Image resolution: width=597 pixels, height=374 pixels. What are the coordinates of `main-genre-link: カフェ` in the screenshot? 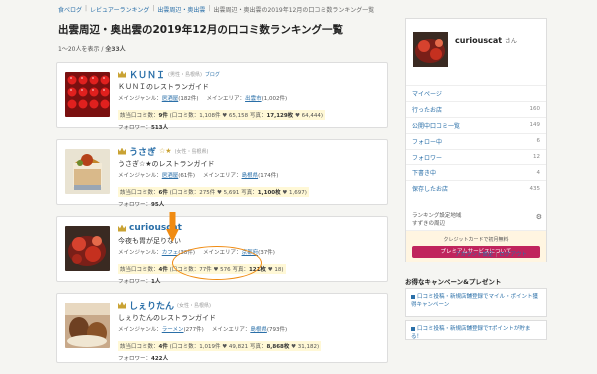 It's located at (170, 253).